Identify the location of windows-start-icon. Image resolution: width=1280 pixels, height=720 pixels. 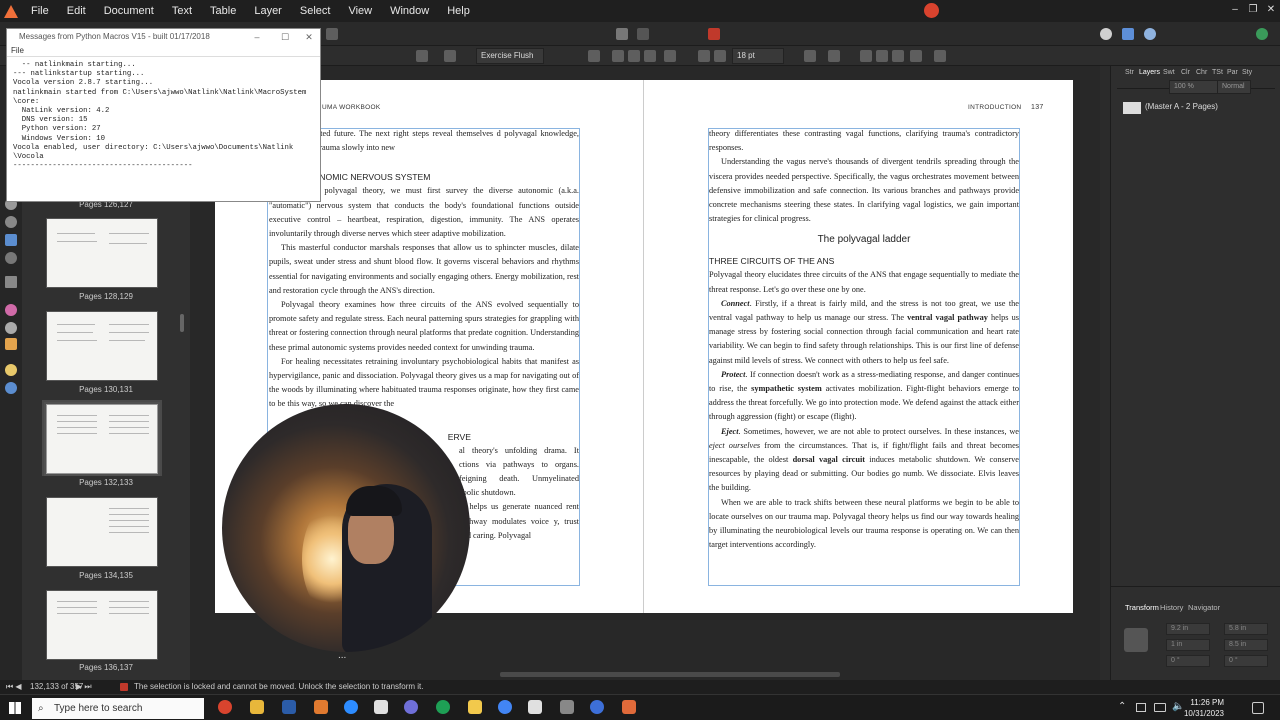
(15, 708).